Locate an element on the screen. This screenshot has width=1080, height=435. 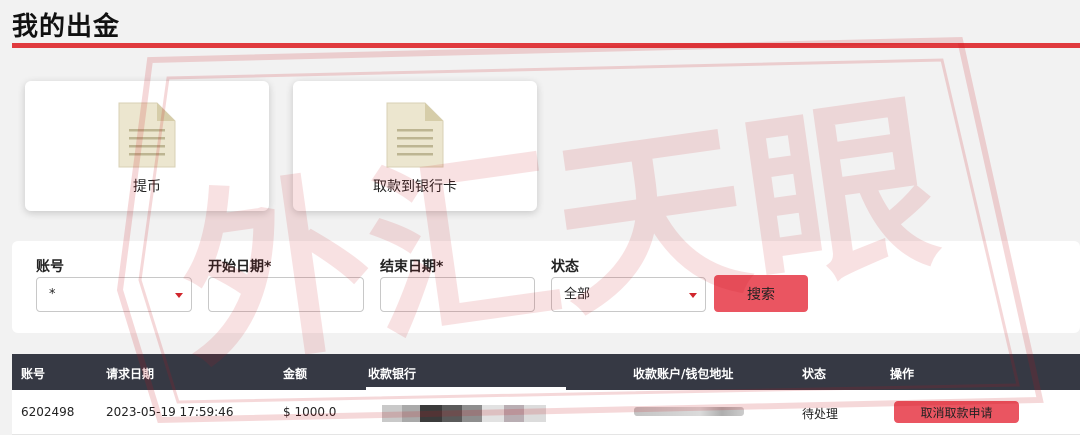
status-label: 状态 is located at coordinates (565, 267).